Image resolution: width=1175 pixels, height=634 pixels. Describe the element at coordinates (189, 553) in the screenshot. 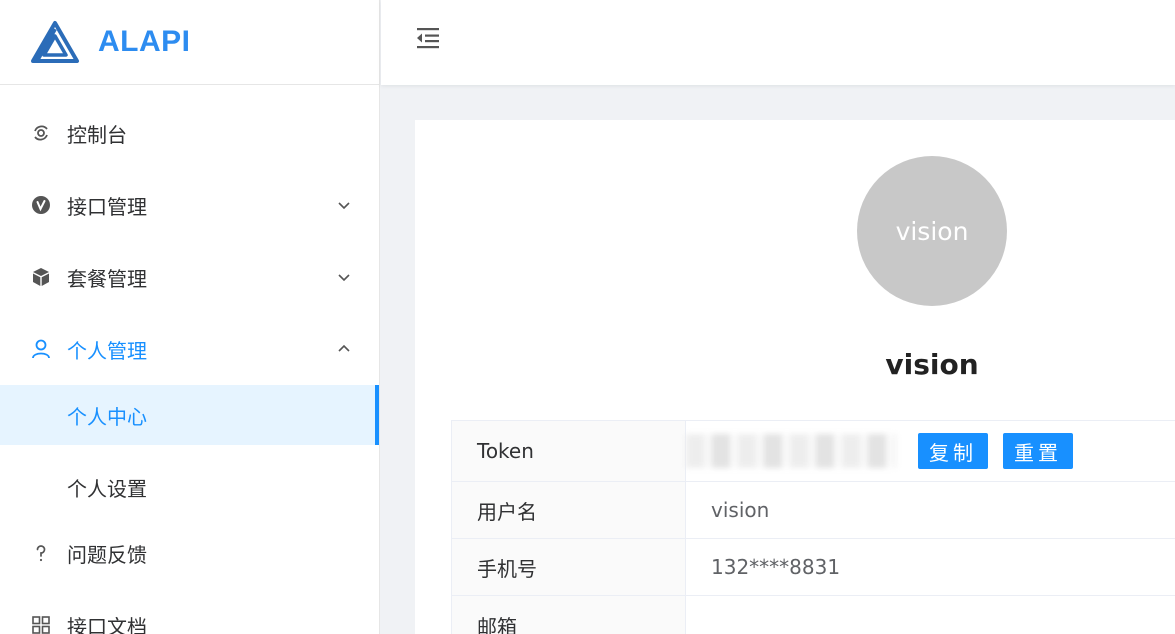

I see `sidebar-item-feedback: 问题反馈` at that location.